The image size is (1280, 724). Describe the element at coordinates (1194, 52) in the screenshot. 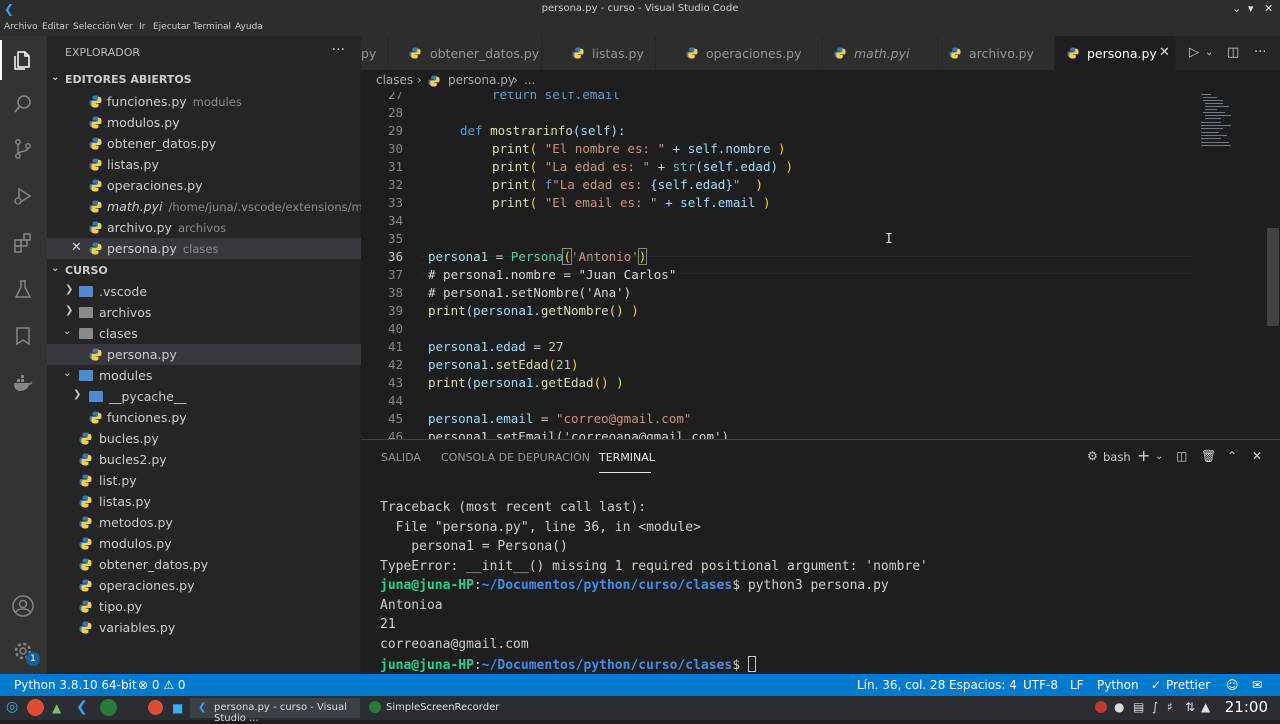

I see `run-file-icon: ▷` at that location.